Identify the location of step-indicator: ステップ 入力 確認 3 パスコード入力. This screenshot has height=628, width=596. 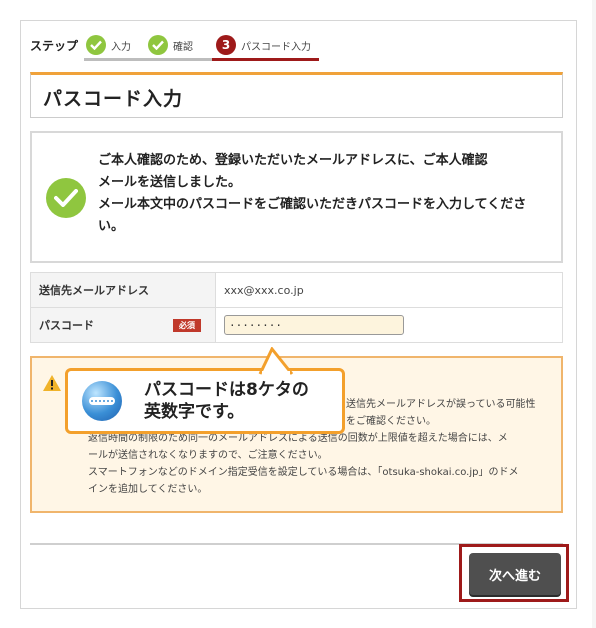
(175, 46).